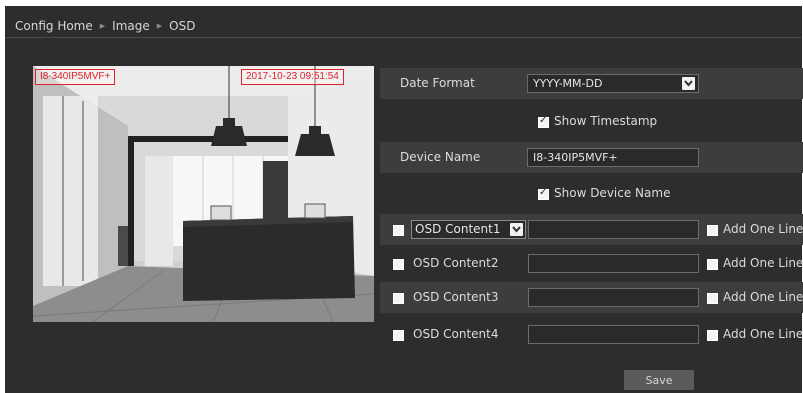 This screenshot has height=393, width=803. I want to click on show-device-name-row: Show Device Name, so click(591, 193).